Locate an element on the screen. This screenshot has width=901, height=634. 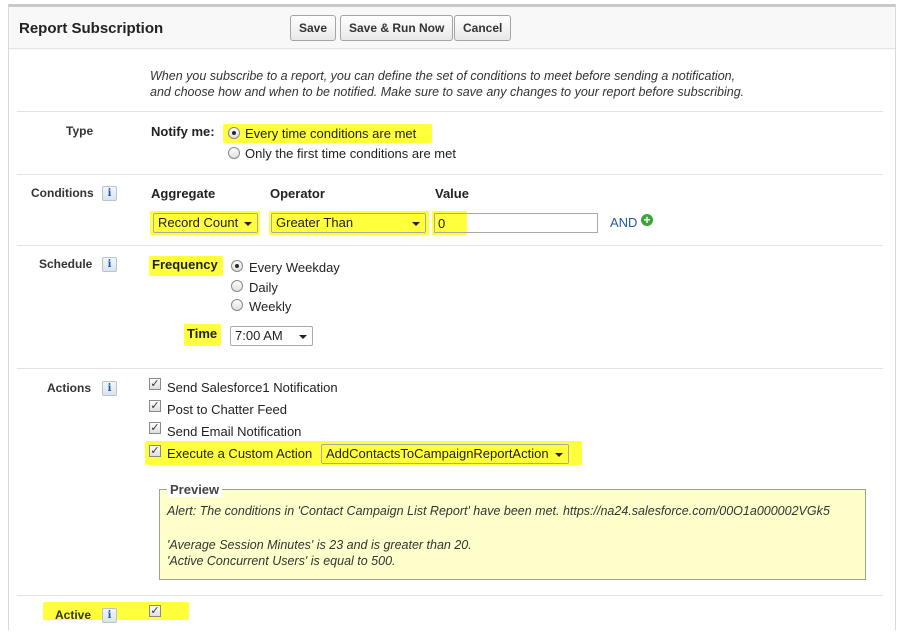
and-link: AND is located at coordinates (623, 222).